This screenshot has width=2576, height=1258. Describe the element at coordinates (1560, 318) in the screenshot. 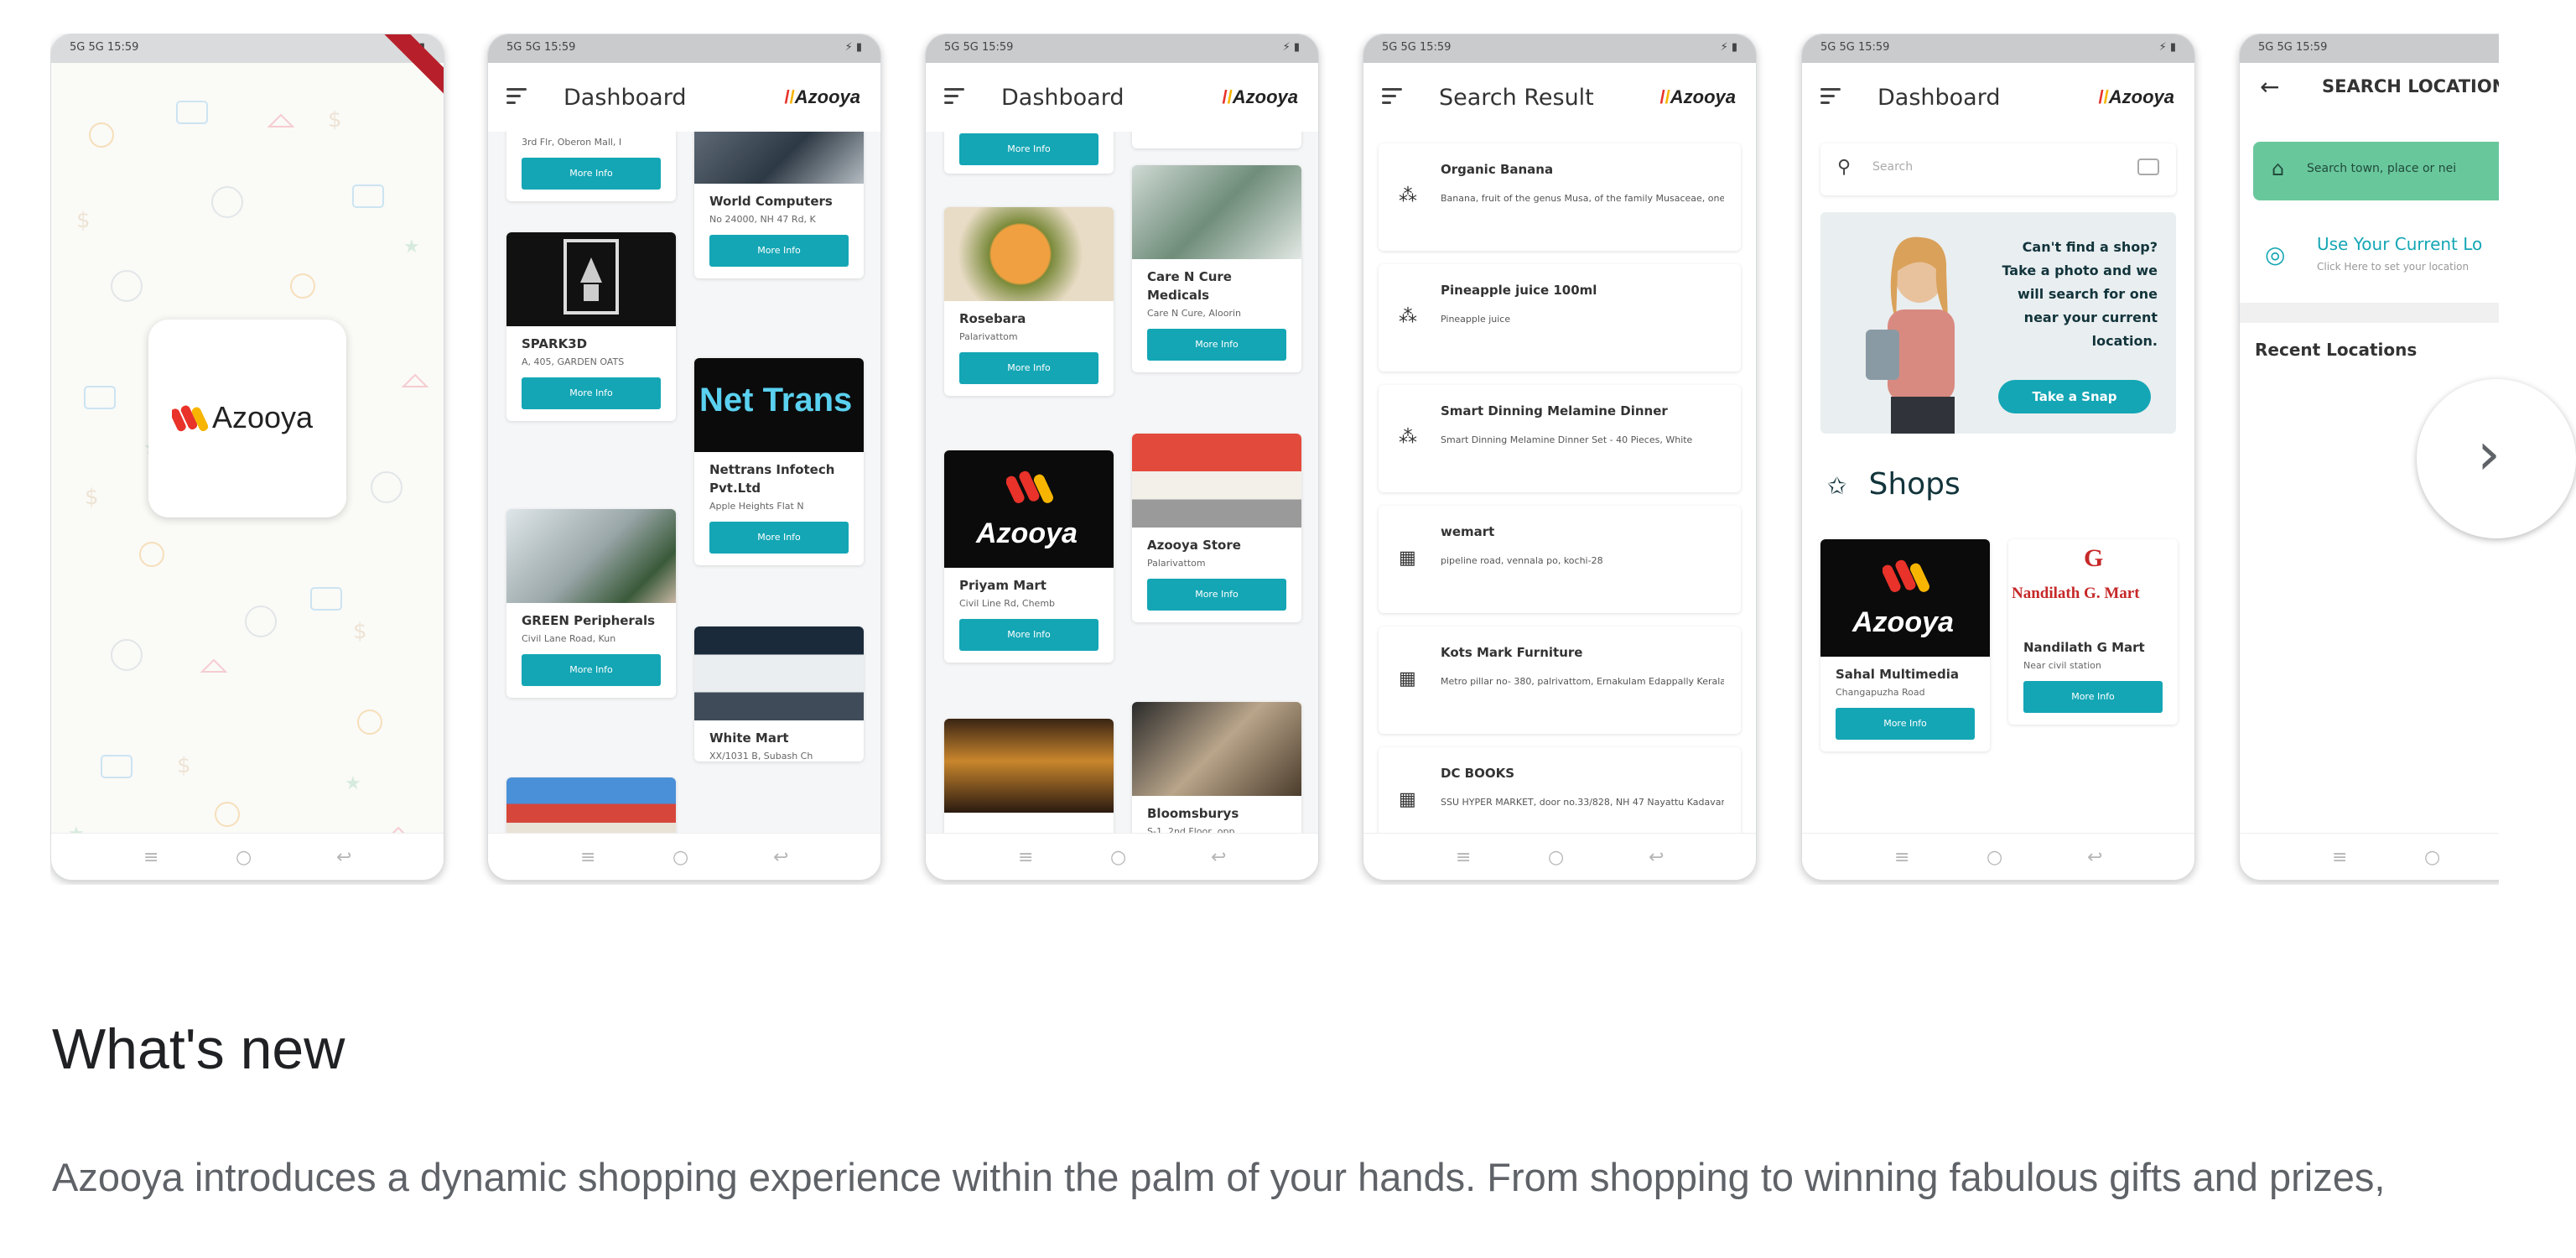

I see `result-item: ⁂ Pineapple juice 100ml Pineapple juice` at that location.